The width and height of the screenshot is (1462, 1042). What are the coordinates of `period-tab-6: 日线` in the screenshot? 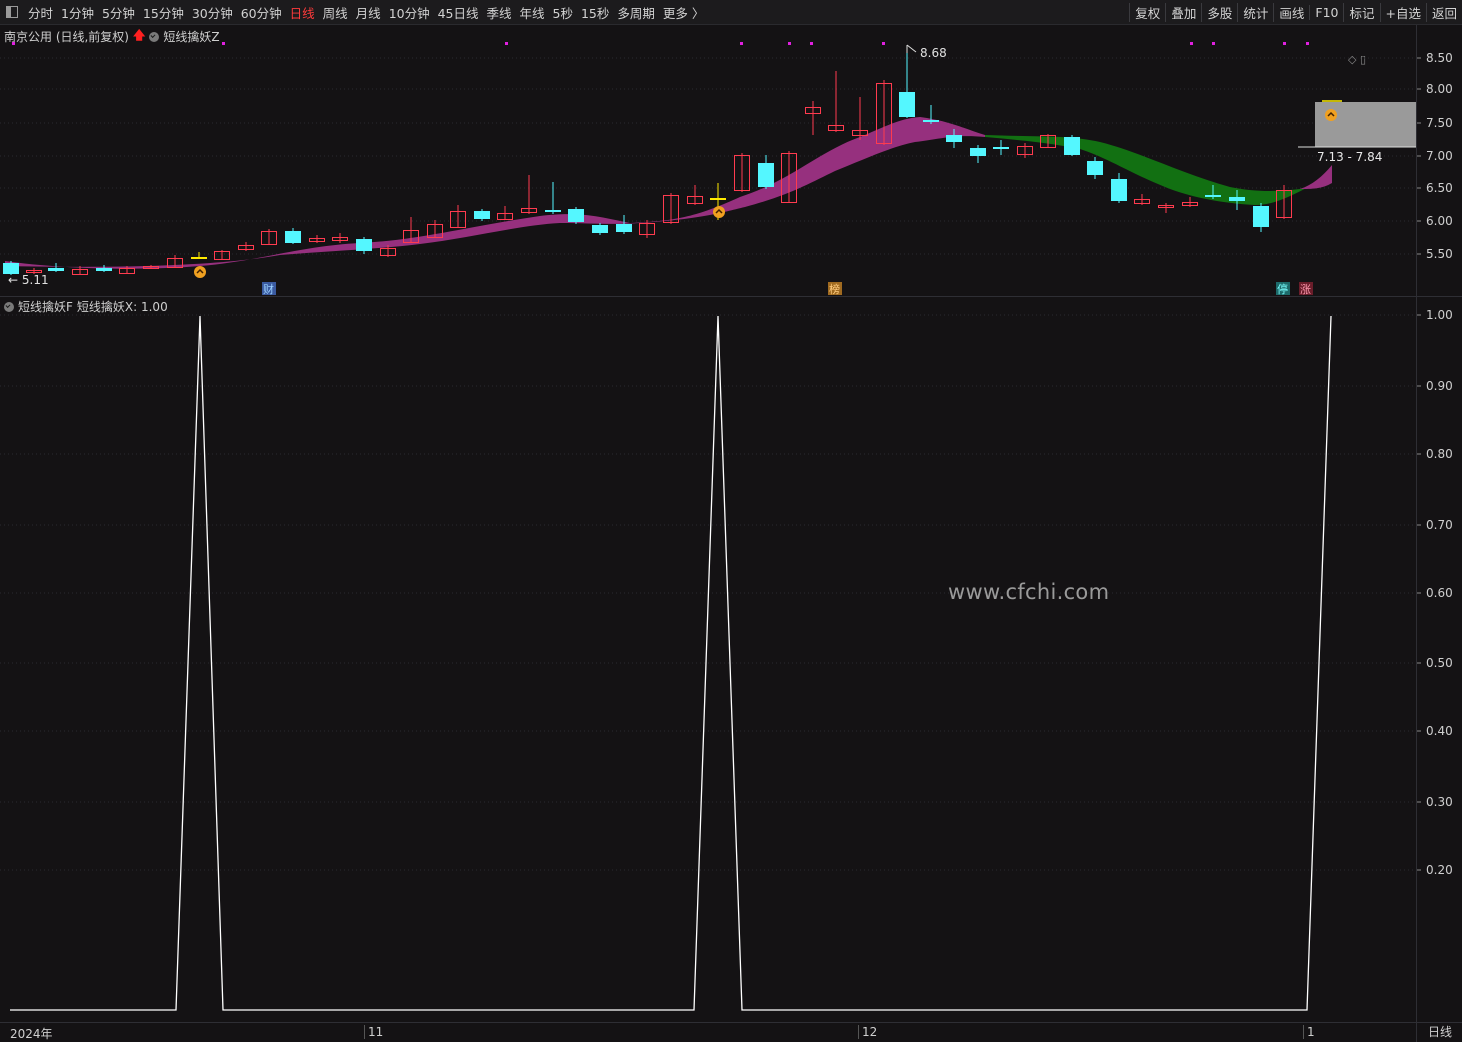 It's located at (302, 12).